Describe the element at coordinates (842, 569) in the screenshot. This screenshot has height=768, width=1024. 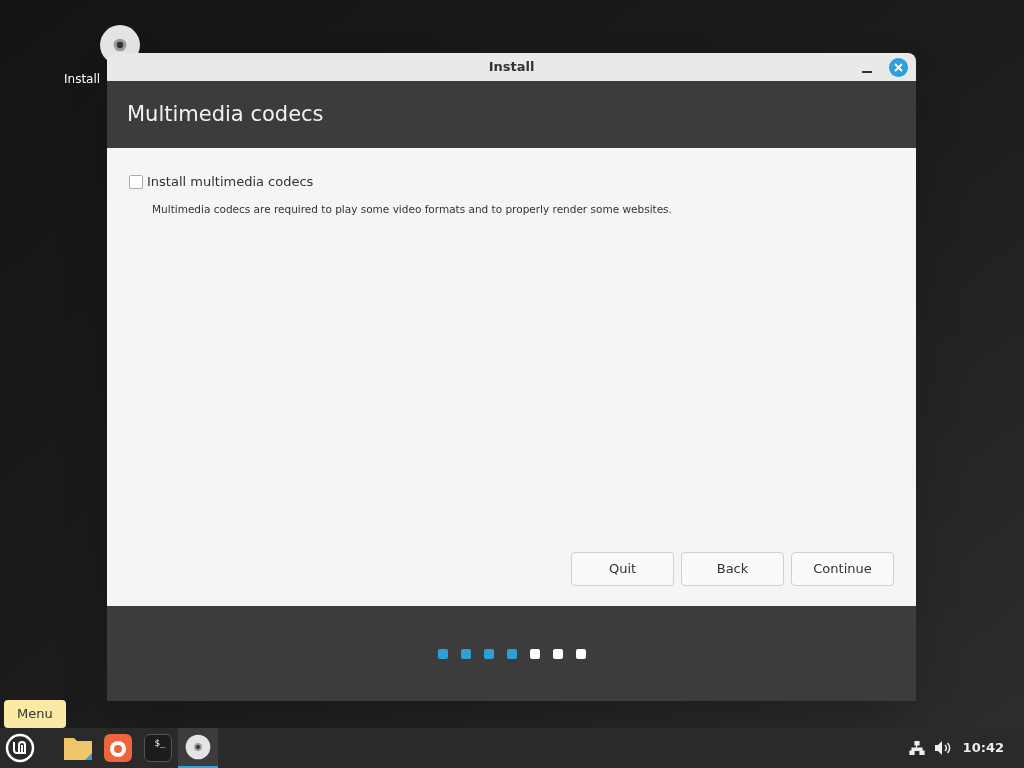
I see `dialog-button: Continue` at that location.